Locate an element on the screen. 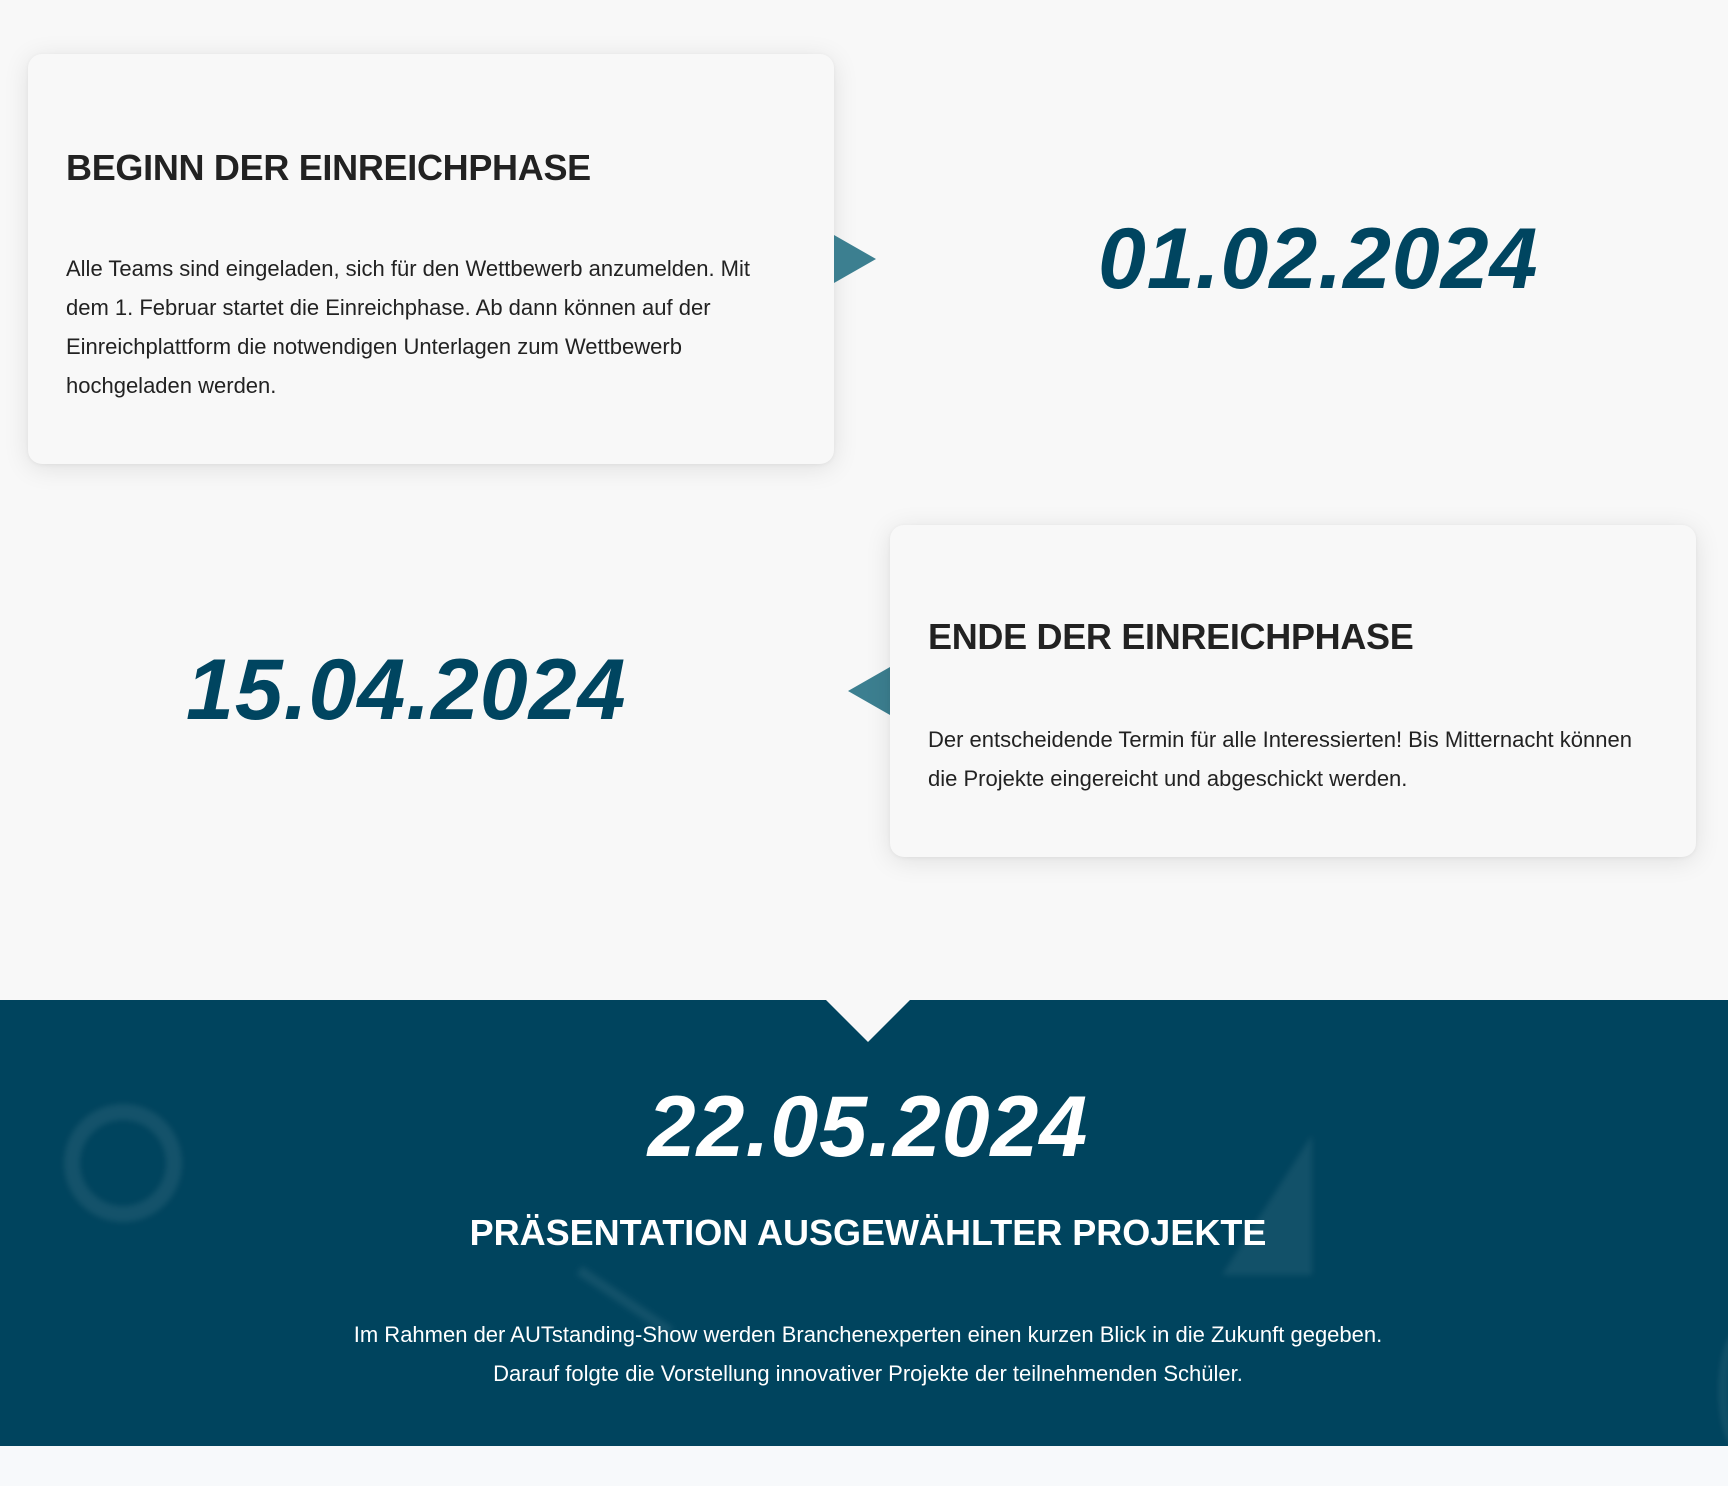 This screenshot has height=1486, width=1728. card-title: ENDE DER EINREICHPHASE is located at coordinates (1171, 636).